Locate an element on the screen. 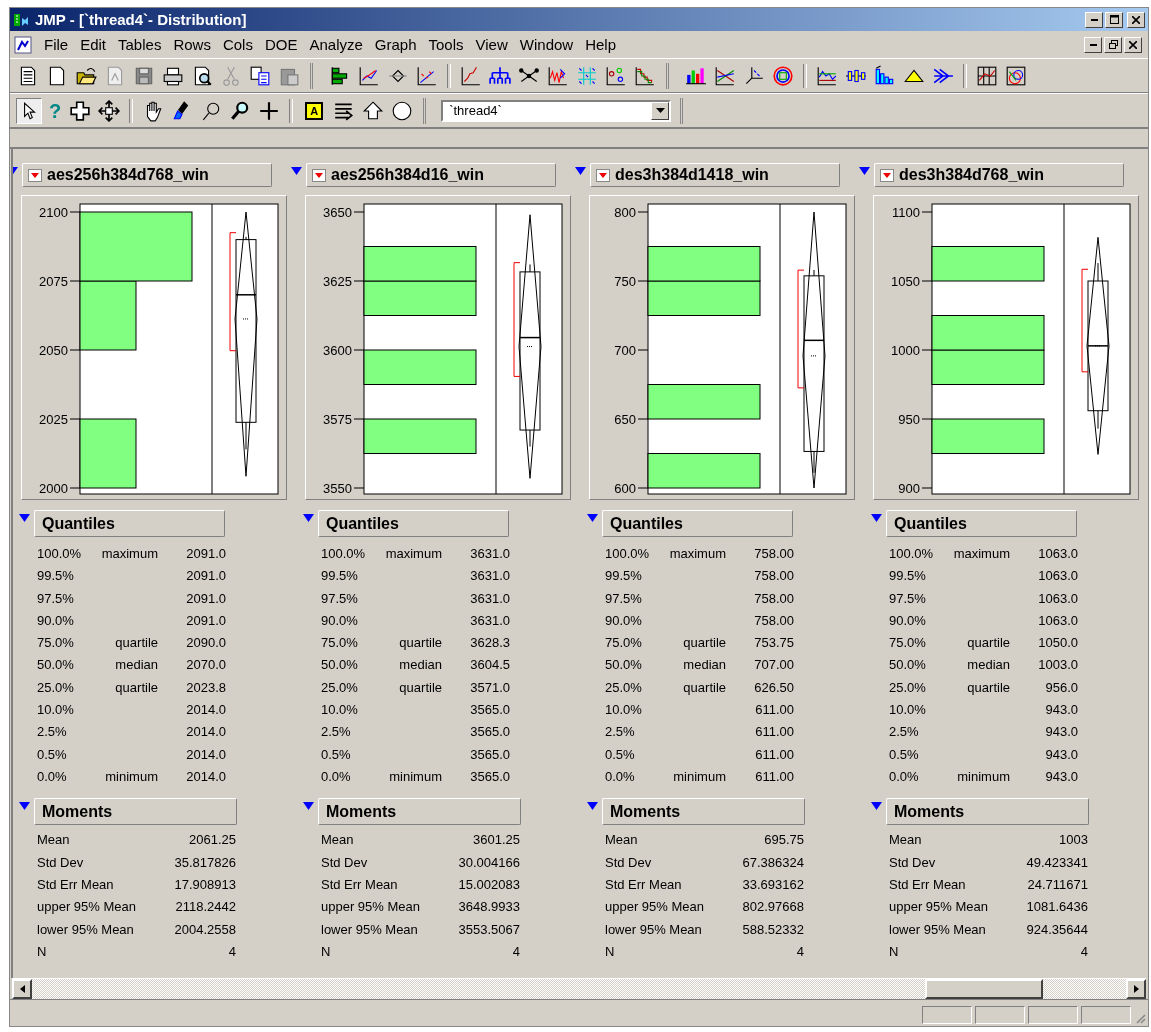 The height and width of the screenshot is (1032, 1151). menu-item: Tables is located at coordinates (140, 44).